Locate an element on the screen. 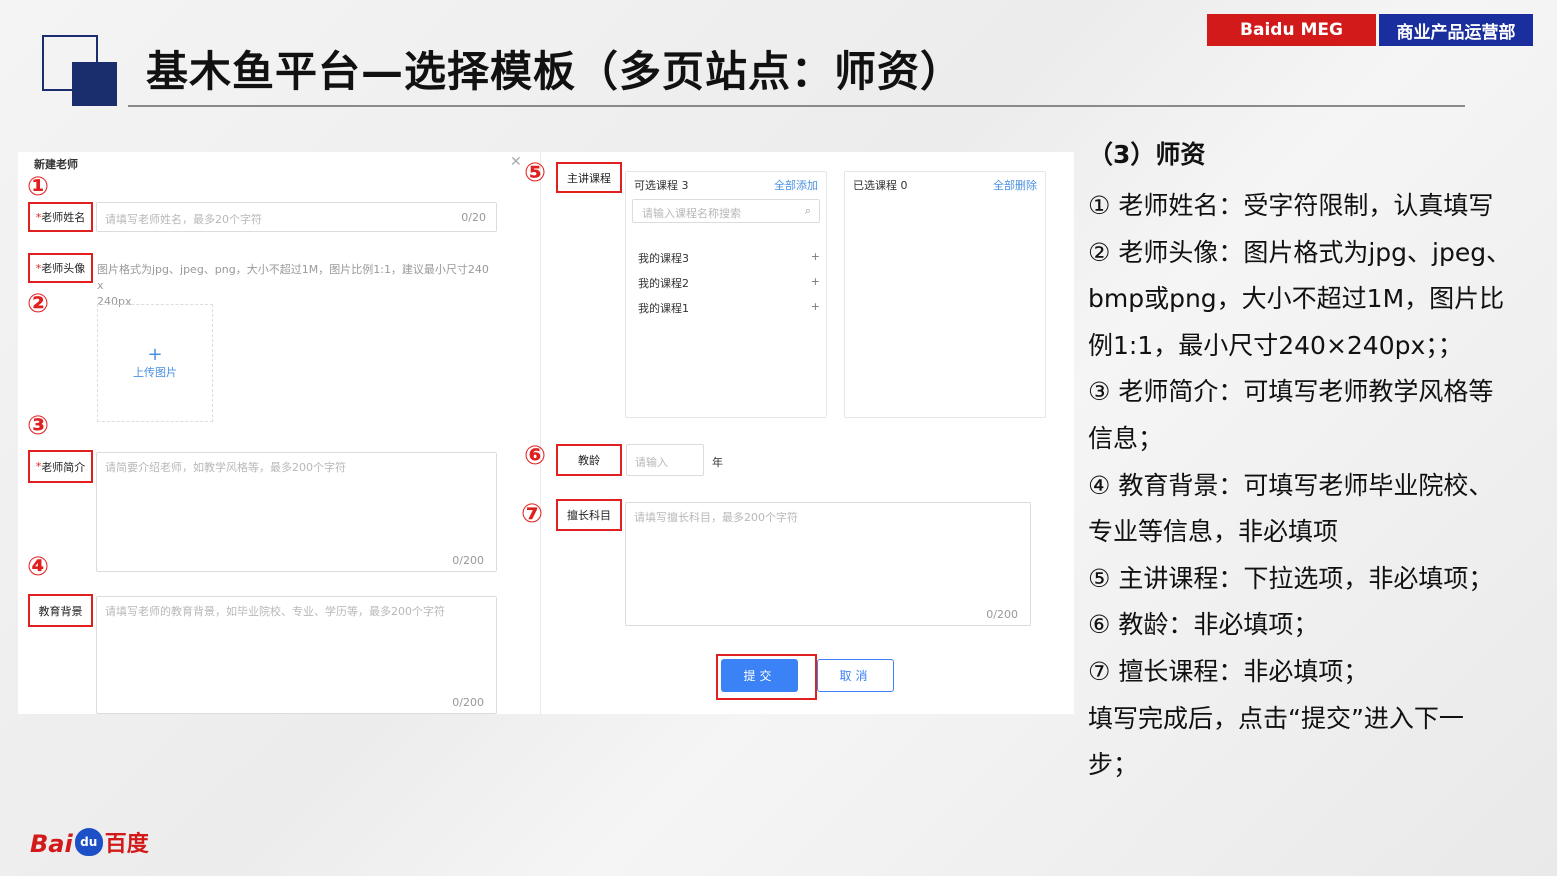  note-line: ④ 教育背景：可填写老师毕业院校、 is located at coordinates (1291, 485).